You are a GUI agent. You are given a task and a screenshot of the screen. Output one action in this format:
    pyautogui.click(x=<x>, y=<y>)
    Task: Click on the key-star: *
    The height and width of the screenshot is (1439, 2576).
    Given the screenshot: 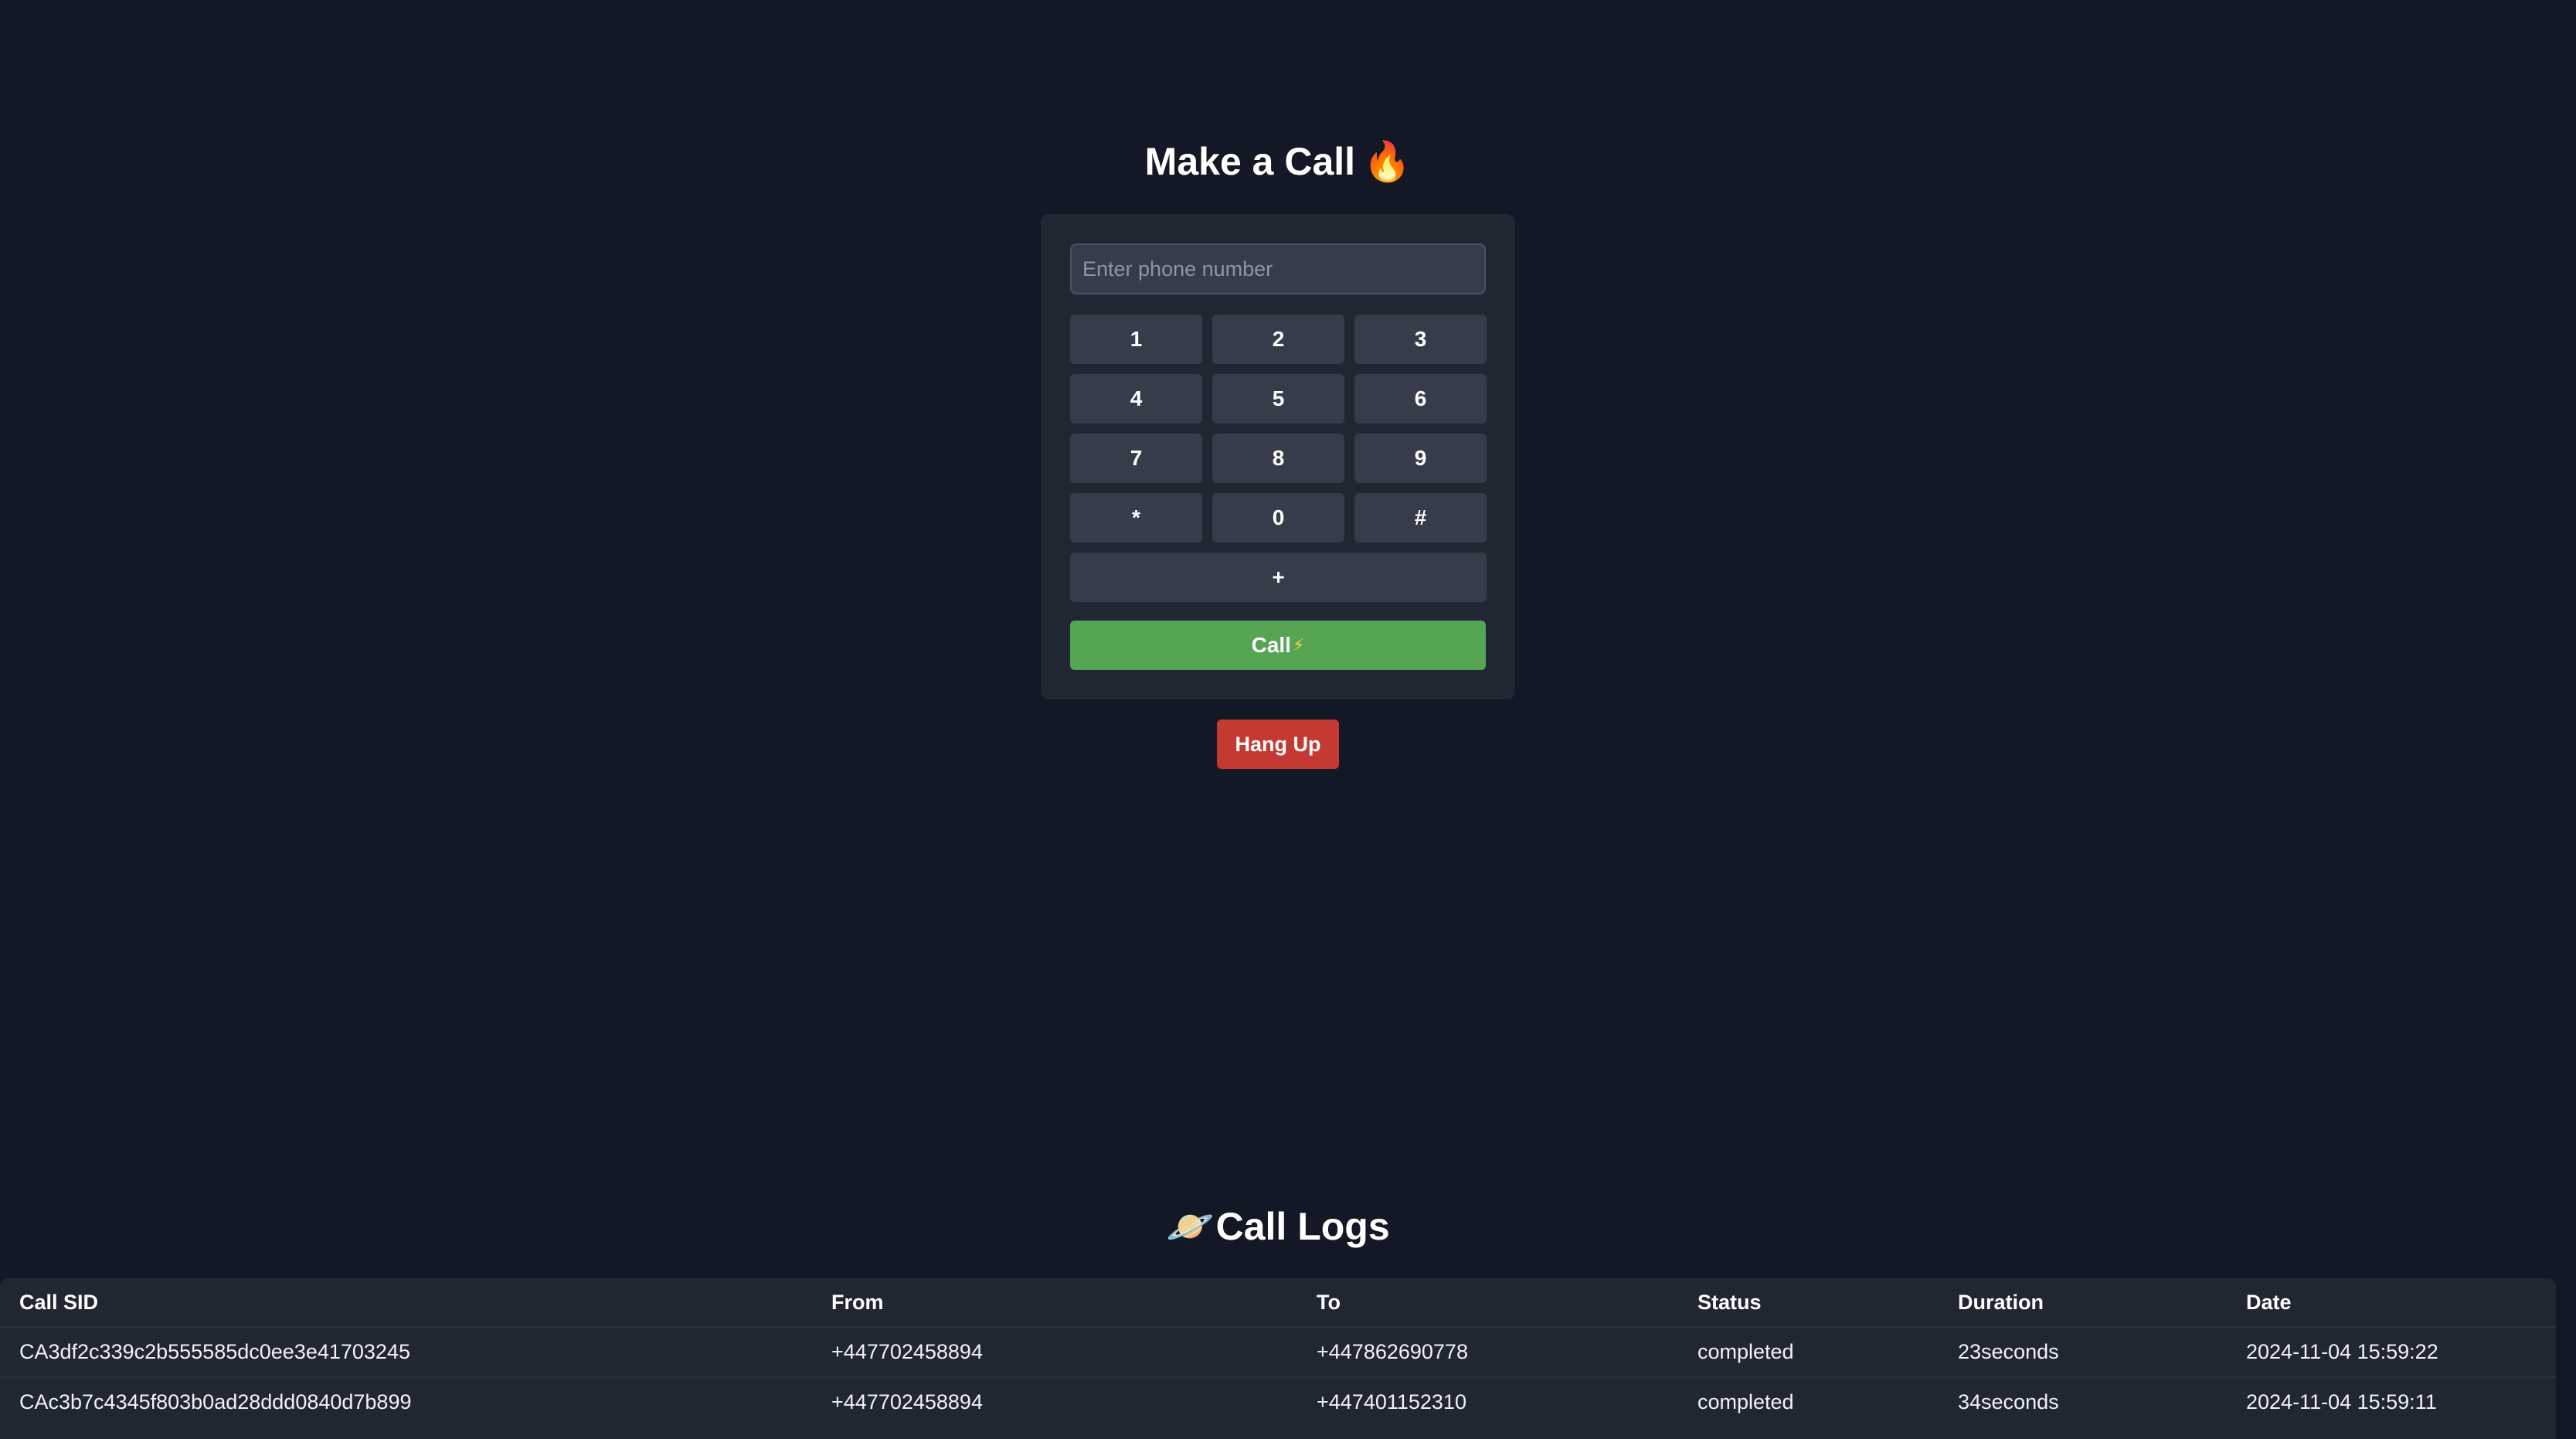 What is the action you would take?
    pyautogui.click(x=1136, y=518)
    